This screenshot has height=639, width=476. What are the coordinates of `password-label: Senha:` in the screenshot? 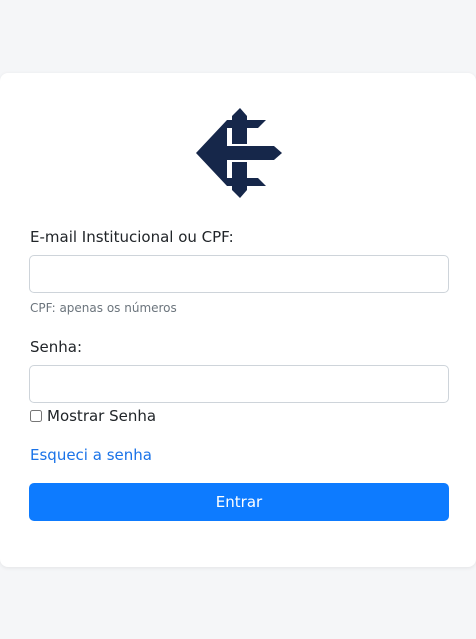 It's located at (56, 347).